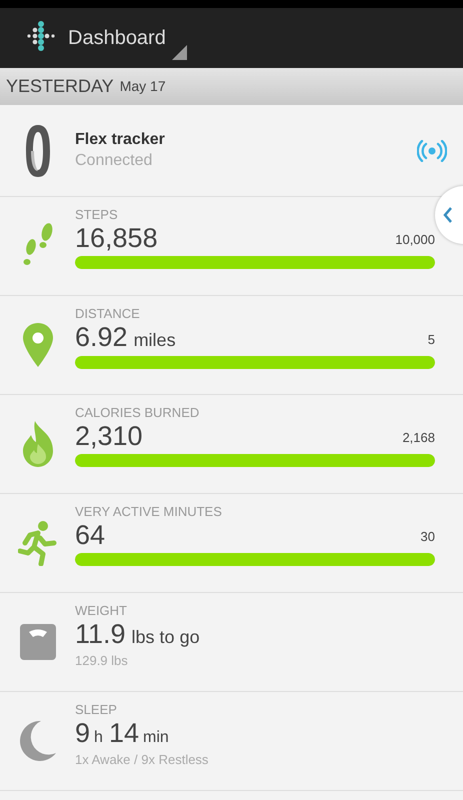 The height and width of the screenshot is (800, 463). What do you see at coordinates (98, 738) in the screenshot?
I see `unit-label: h` at bounding box center [98, 738].